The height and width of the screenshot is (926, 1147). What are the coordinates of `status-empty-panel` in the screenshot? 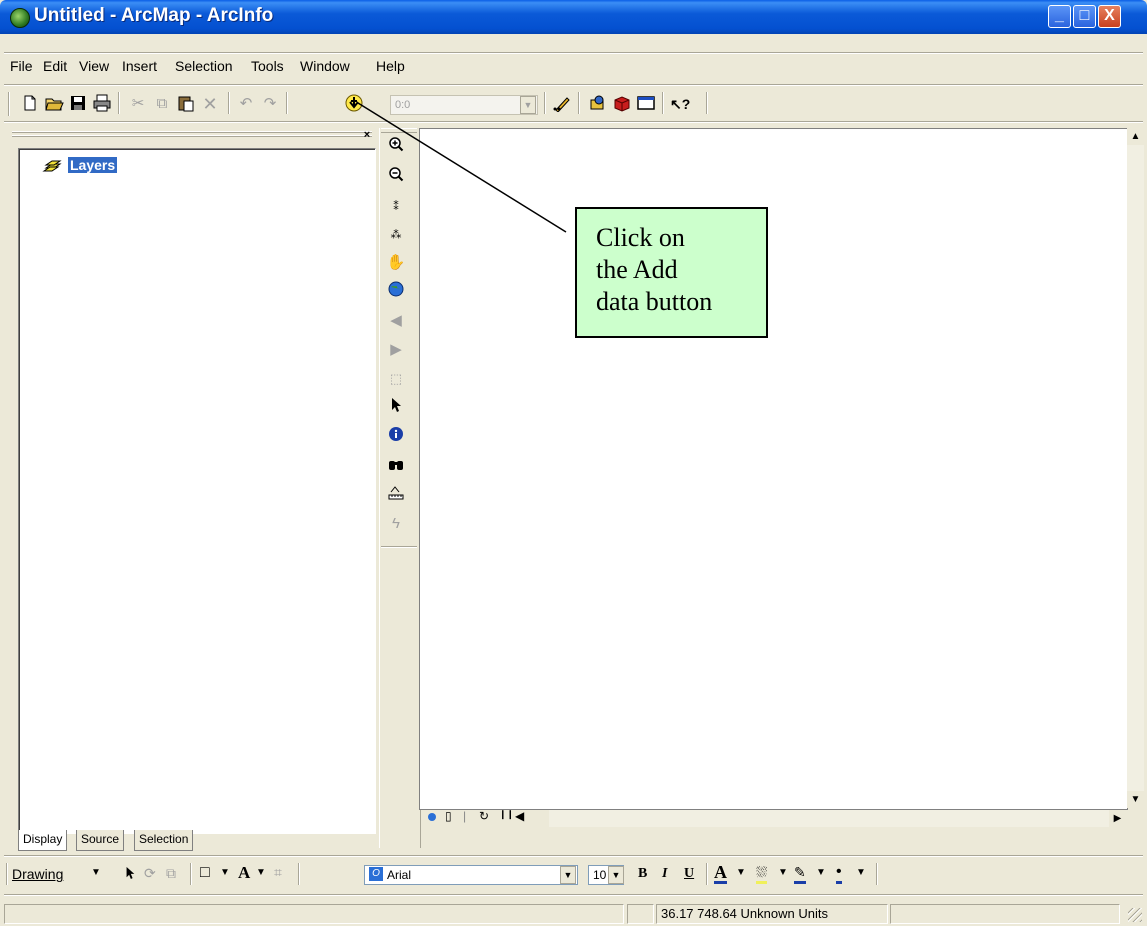 It's located at (1005, 914).